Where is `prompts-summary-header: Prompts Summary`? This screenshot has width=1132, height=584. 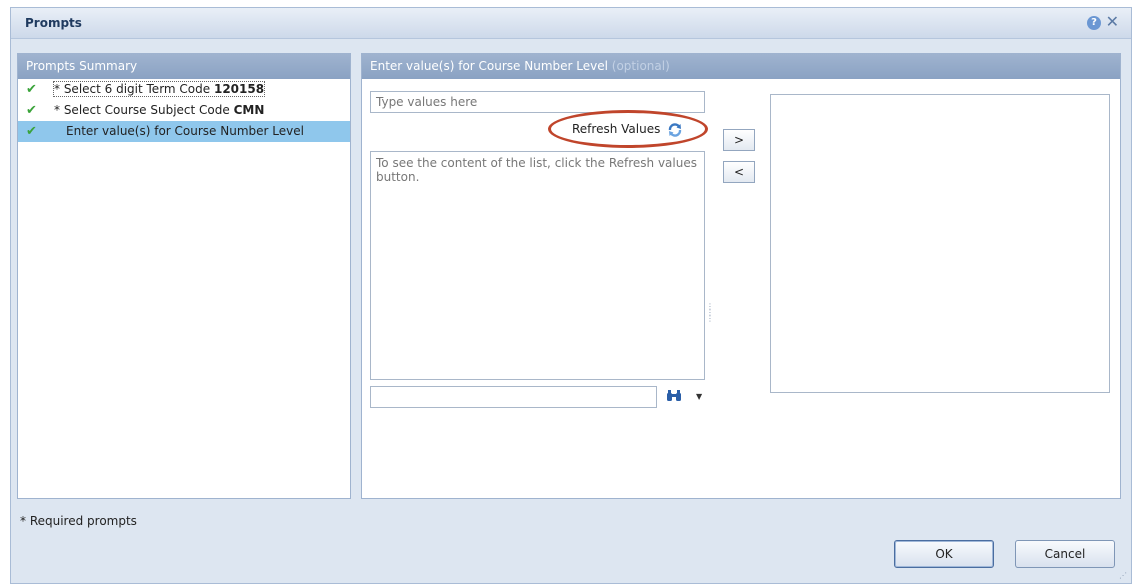 prompts-summary-header: Prompts Summary is located at coordinates (184, 66).